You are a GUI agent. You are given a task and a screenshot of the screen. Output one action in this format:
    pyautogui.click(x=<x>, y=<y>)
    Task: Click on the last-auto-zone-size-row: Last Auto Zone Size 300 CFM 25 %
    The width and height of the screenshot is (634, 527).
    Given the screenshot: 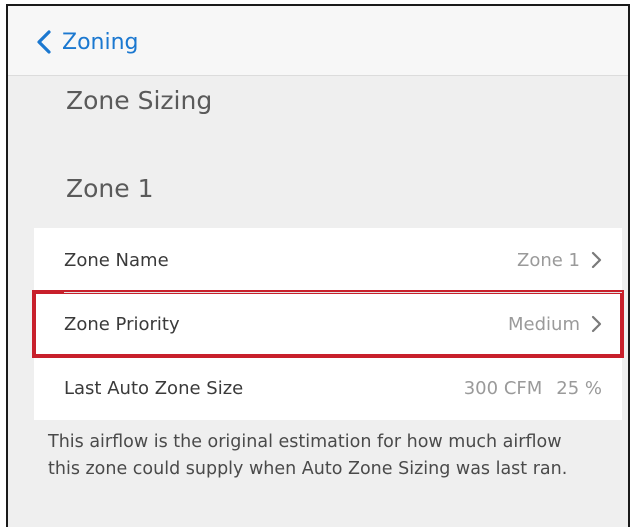 What is the action you would take?
    pyautogui.click(x=328, y=388)
    